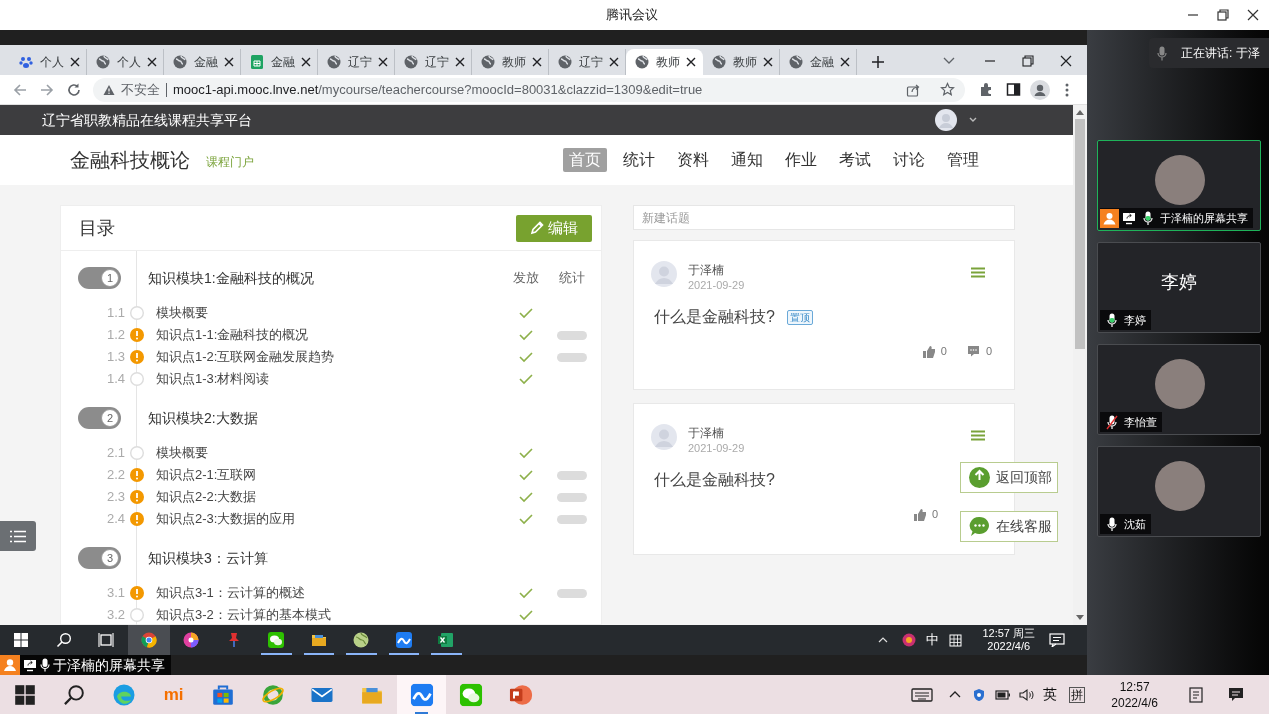  I want to click on share-icon, so click(913, 89).